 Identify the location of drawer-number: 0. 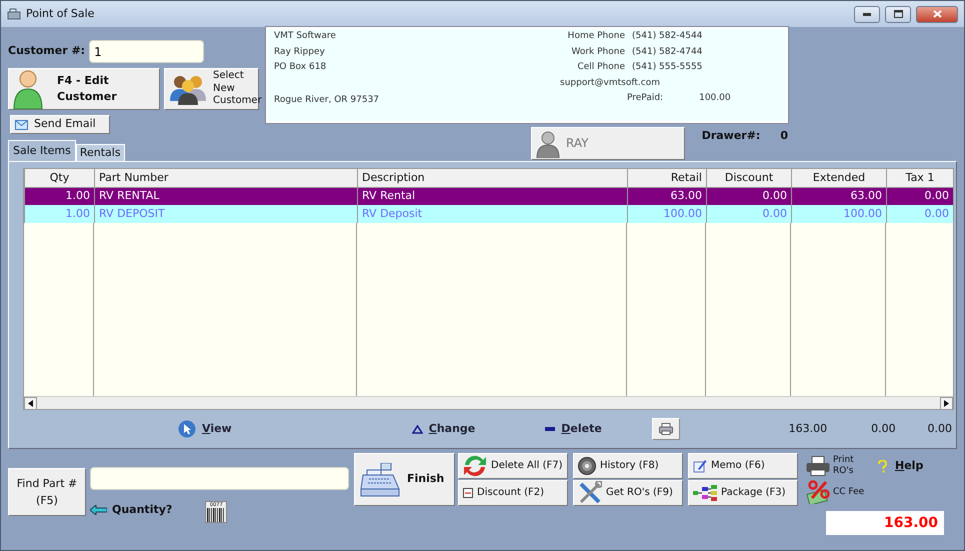
(784, 136).